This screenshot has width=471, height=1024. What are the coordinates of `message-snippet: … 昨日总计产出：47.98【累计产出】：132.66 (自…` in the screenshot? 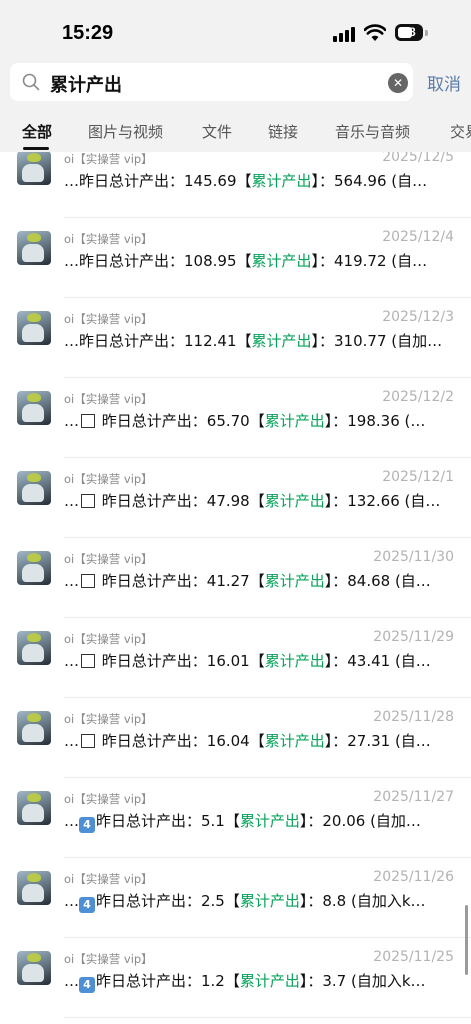 It's located at (252, 501).